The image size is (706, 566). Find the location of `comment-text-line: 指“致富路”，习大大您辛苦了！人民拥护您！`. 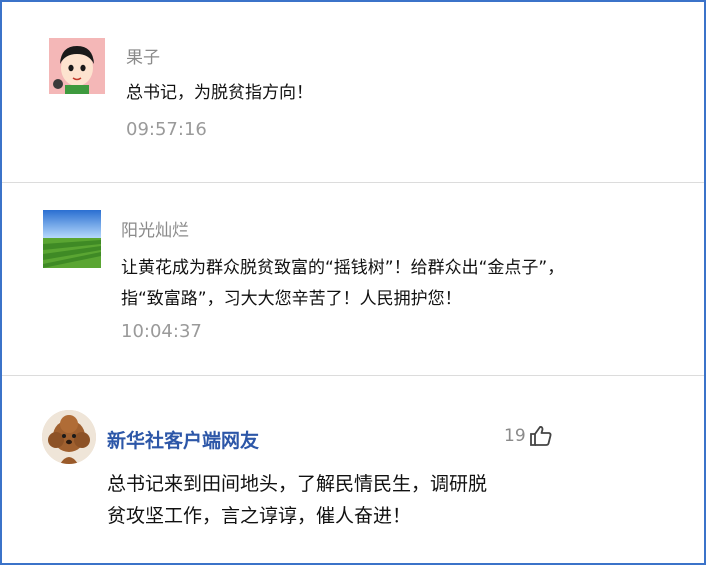

comment-text-line: 指“致富路”，习大大您辛苦了！人民拥护您！ is located at coordinates (291, 299).